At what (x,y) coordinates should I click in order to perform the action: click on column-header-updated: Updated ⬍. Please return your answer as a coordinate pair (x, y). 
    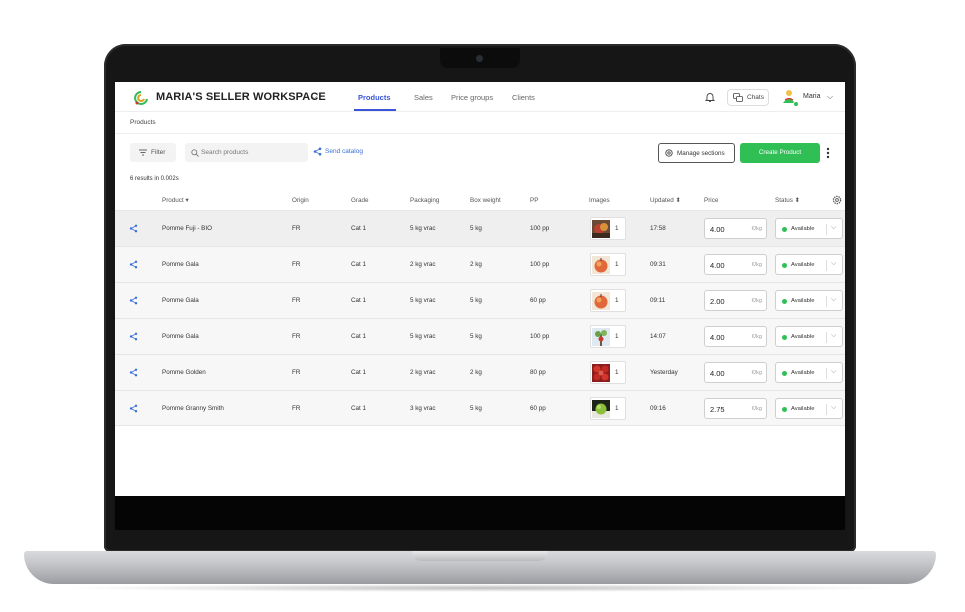
    Looking at the image, I should click on (665, 200).